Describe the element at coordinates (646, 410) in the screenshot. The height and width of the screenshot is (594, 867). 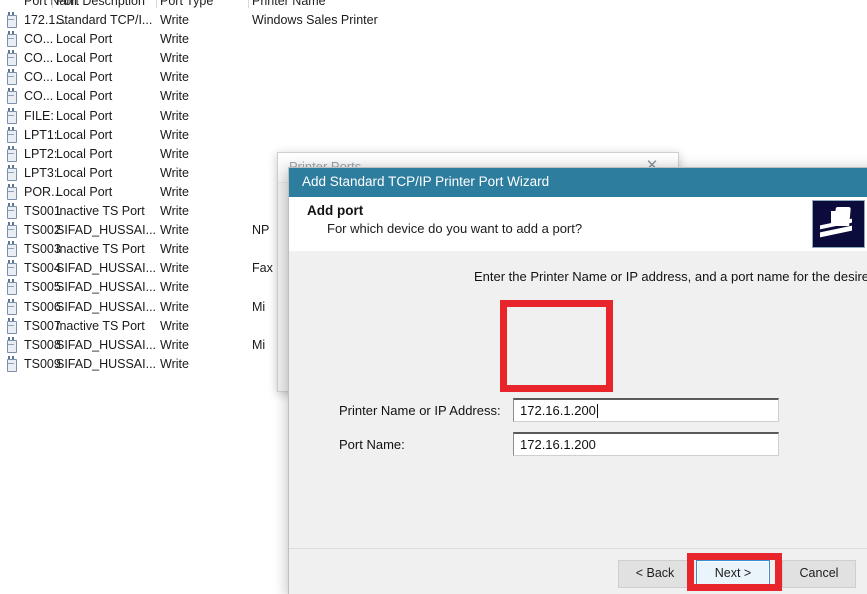
I see `printer-name-input: 172.16.1.200` at that location.